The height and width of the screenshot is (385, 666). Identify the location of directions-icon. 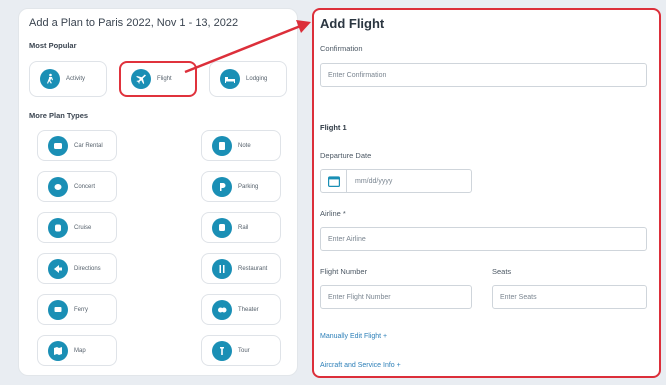
(58, 268).